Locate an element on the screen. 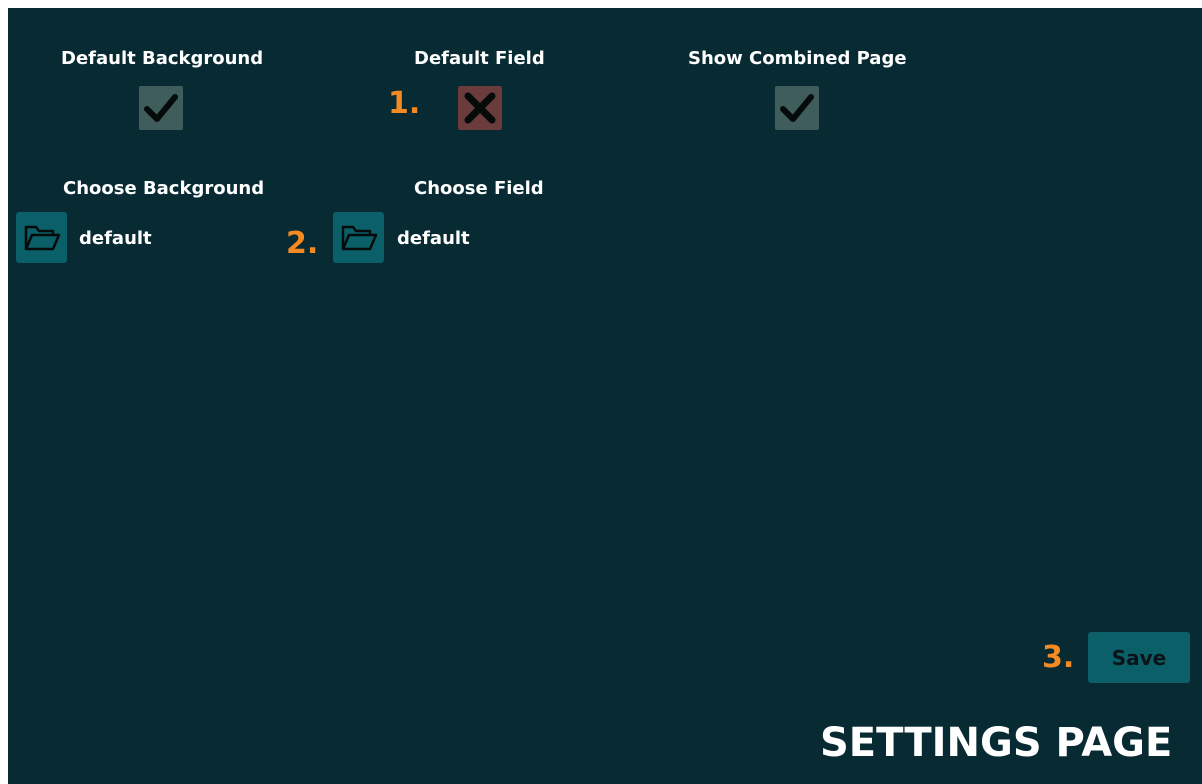 This screenshot has height=784, width=1202. save-button: Save is located at coordinates (1139, 657).